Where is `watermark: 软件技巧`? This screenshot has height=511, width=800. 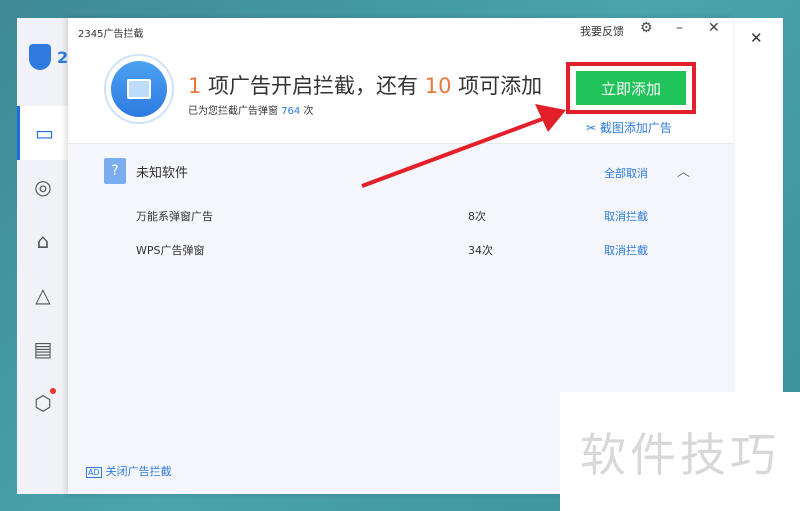 watermark: 软件技巧 is located at coordinates (680, 451).